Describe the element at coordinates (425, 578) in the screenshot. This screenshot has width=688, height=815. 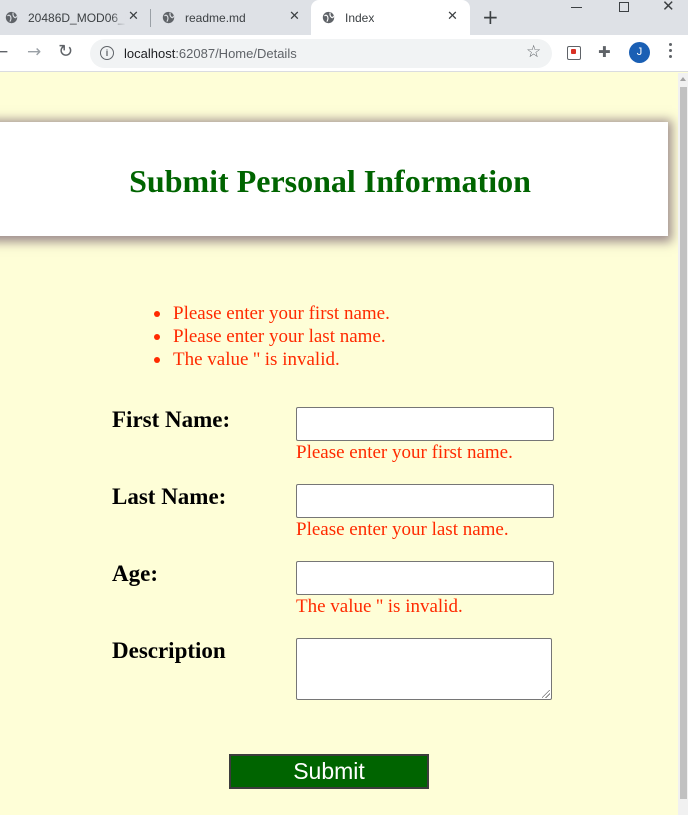
I see `age-input` at that location.